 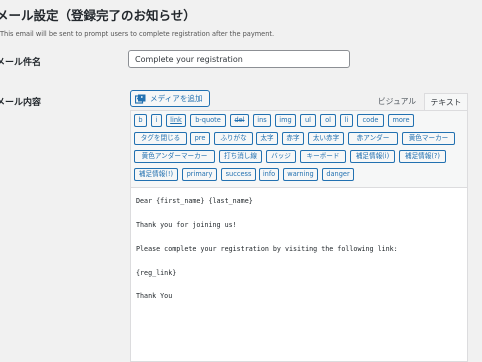 What do you see at coordinates (208, 120) in the screenshot?
I see `qt-bquote-button: b-quote` at bounding box center [208, 120].